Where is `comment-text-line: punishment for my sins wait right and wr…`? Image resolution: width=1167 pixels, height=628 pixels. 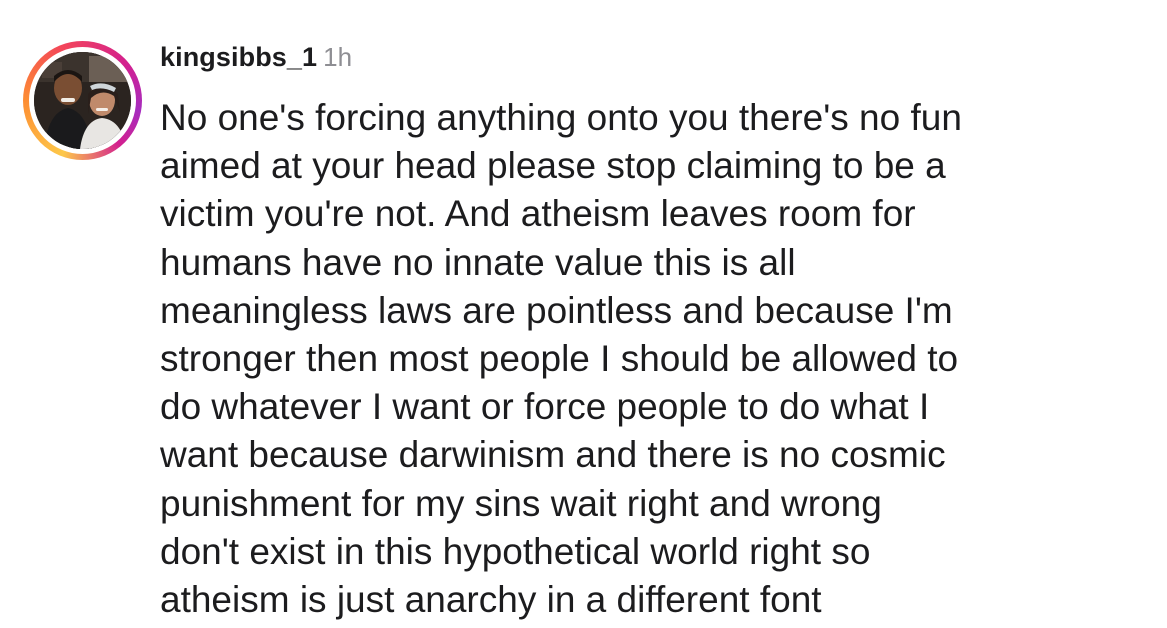
comment-text-line: punishment for my sins wait right and wr… is located at coordinates (521, 503).